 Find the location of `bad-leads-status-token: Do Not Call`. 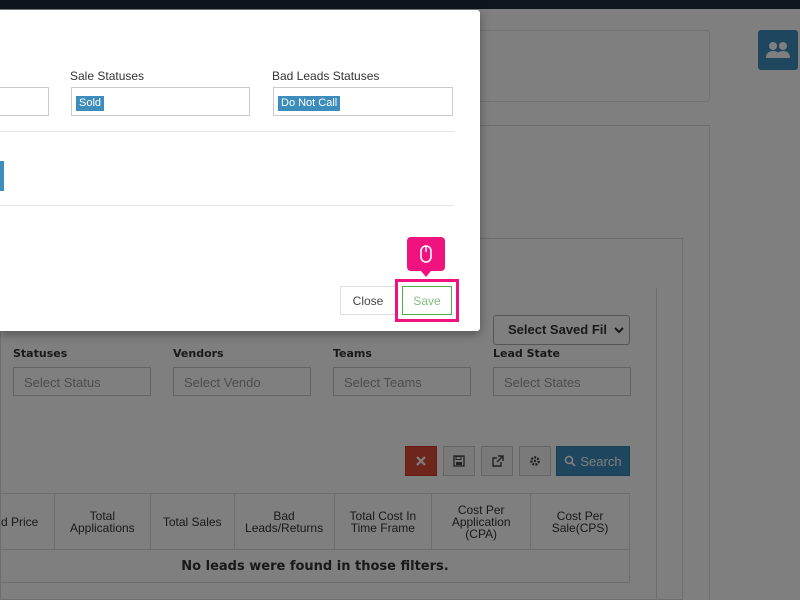

bad-leads-status-token: Do Not Call is located at coordinates (309, 103).